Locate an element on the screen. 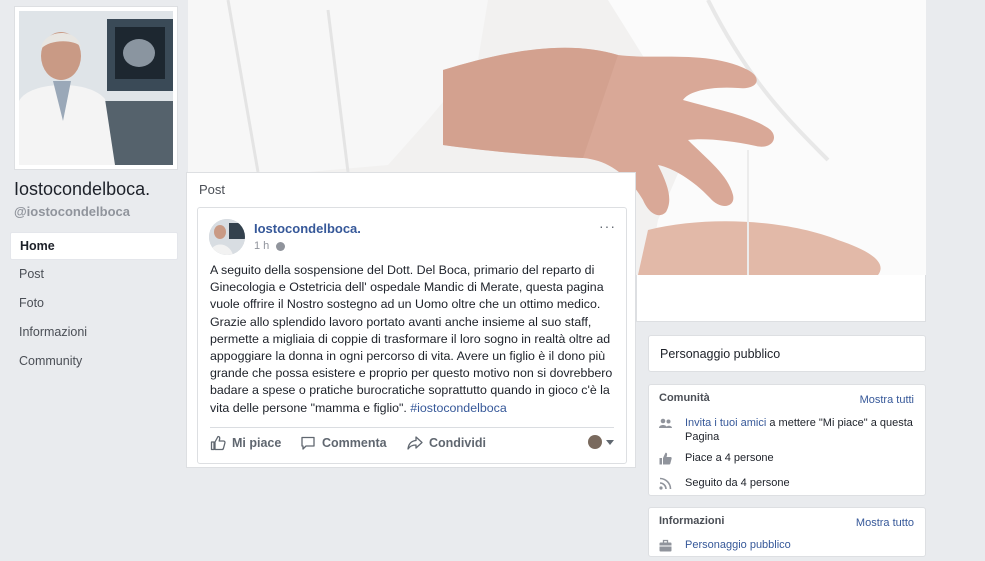 This screenshot has height=561, width=985. user-avatar-icon is located at coordinates (595, 442).